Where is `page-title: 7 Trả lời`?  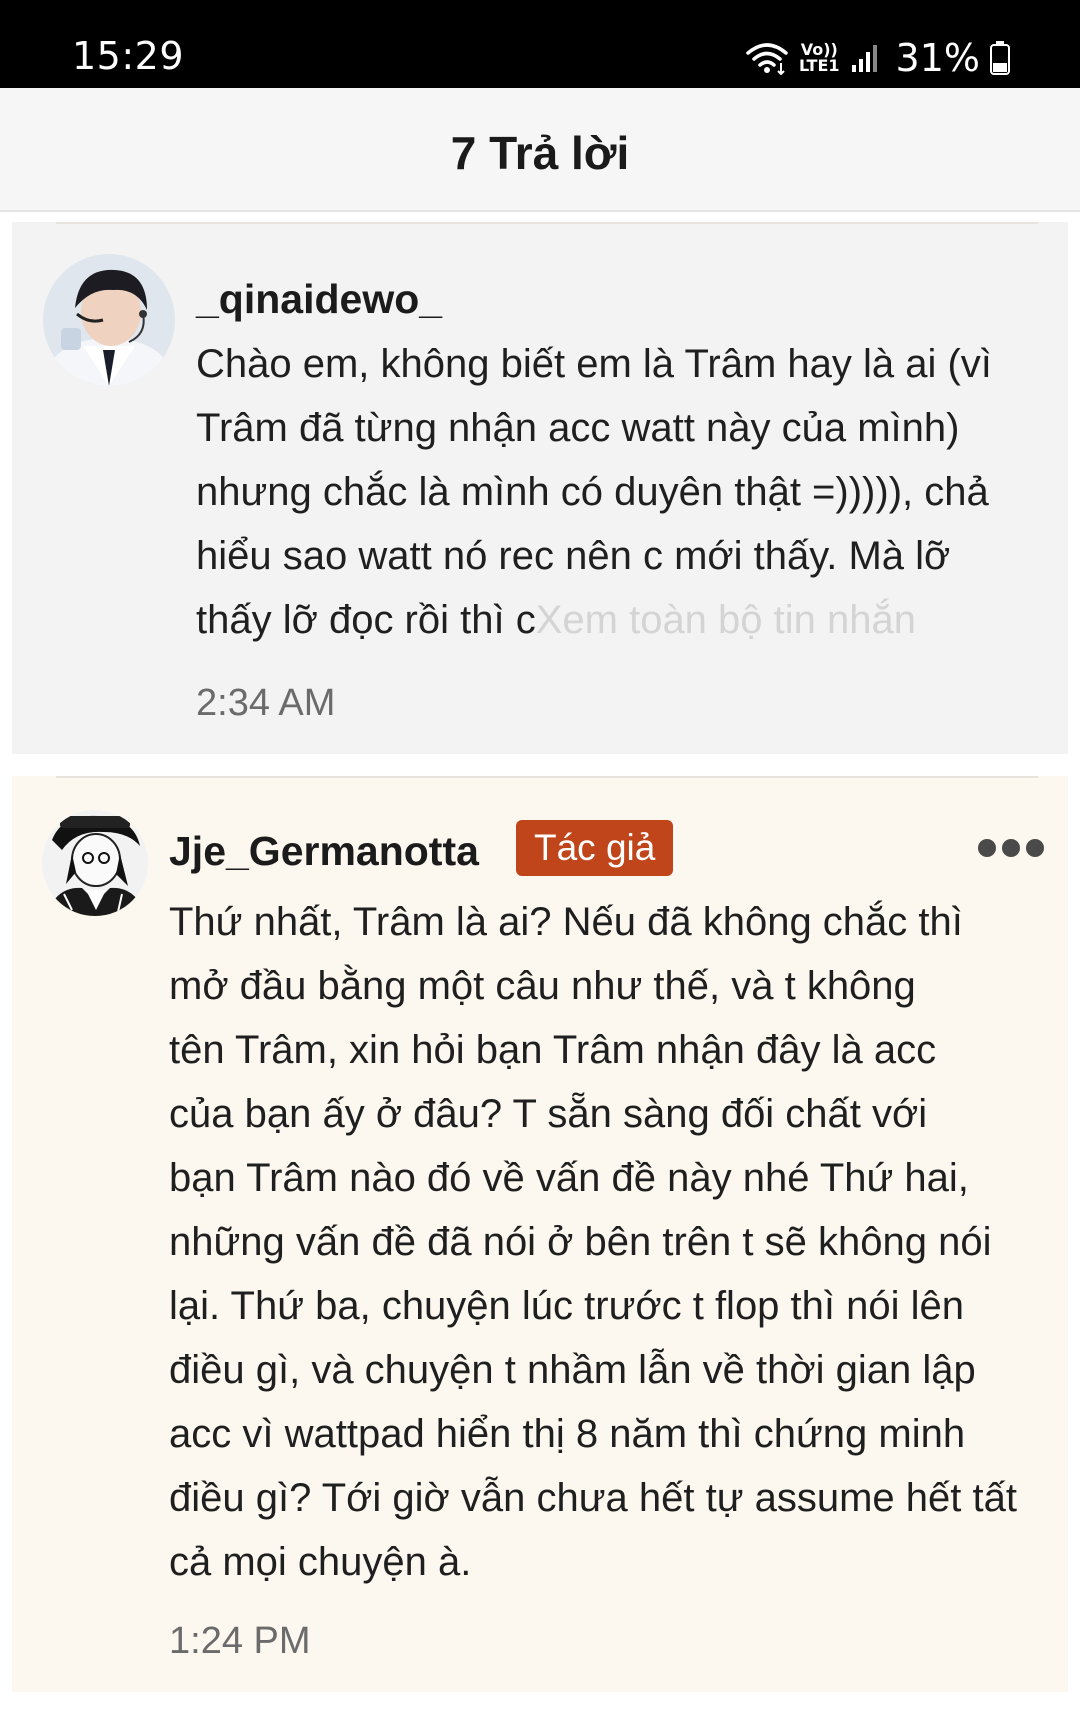 page-title: 7 Trả lời is located at coordinates (540, 153).